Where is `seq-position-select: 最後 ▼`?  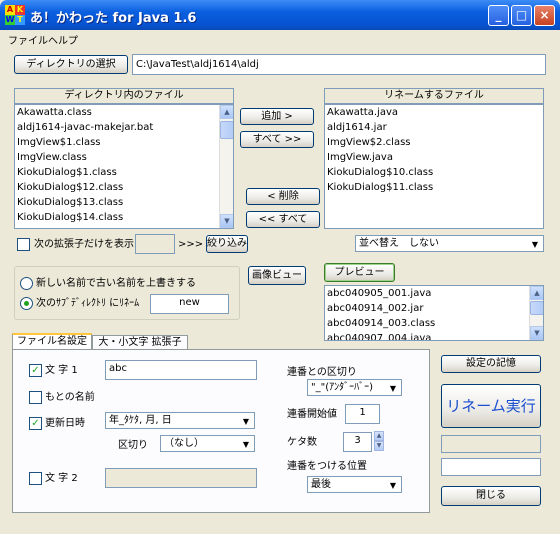 seq-position-select: 最後 ▼ is located at coordinates (354, 484).